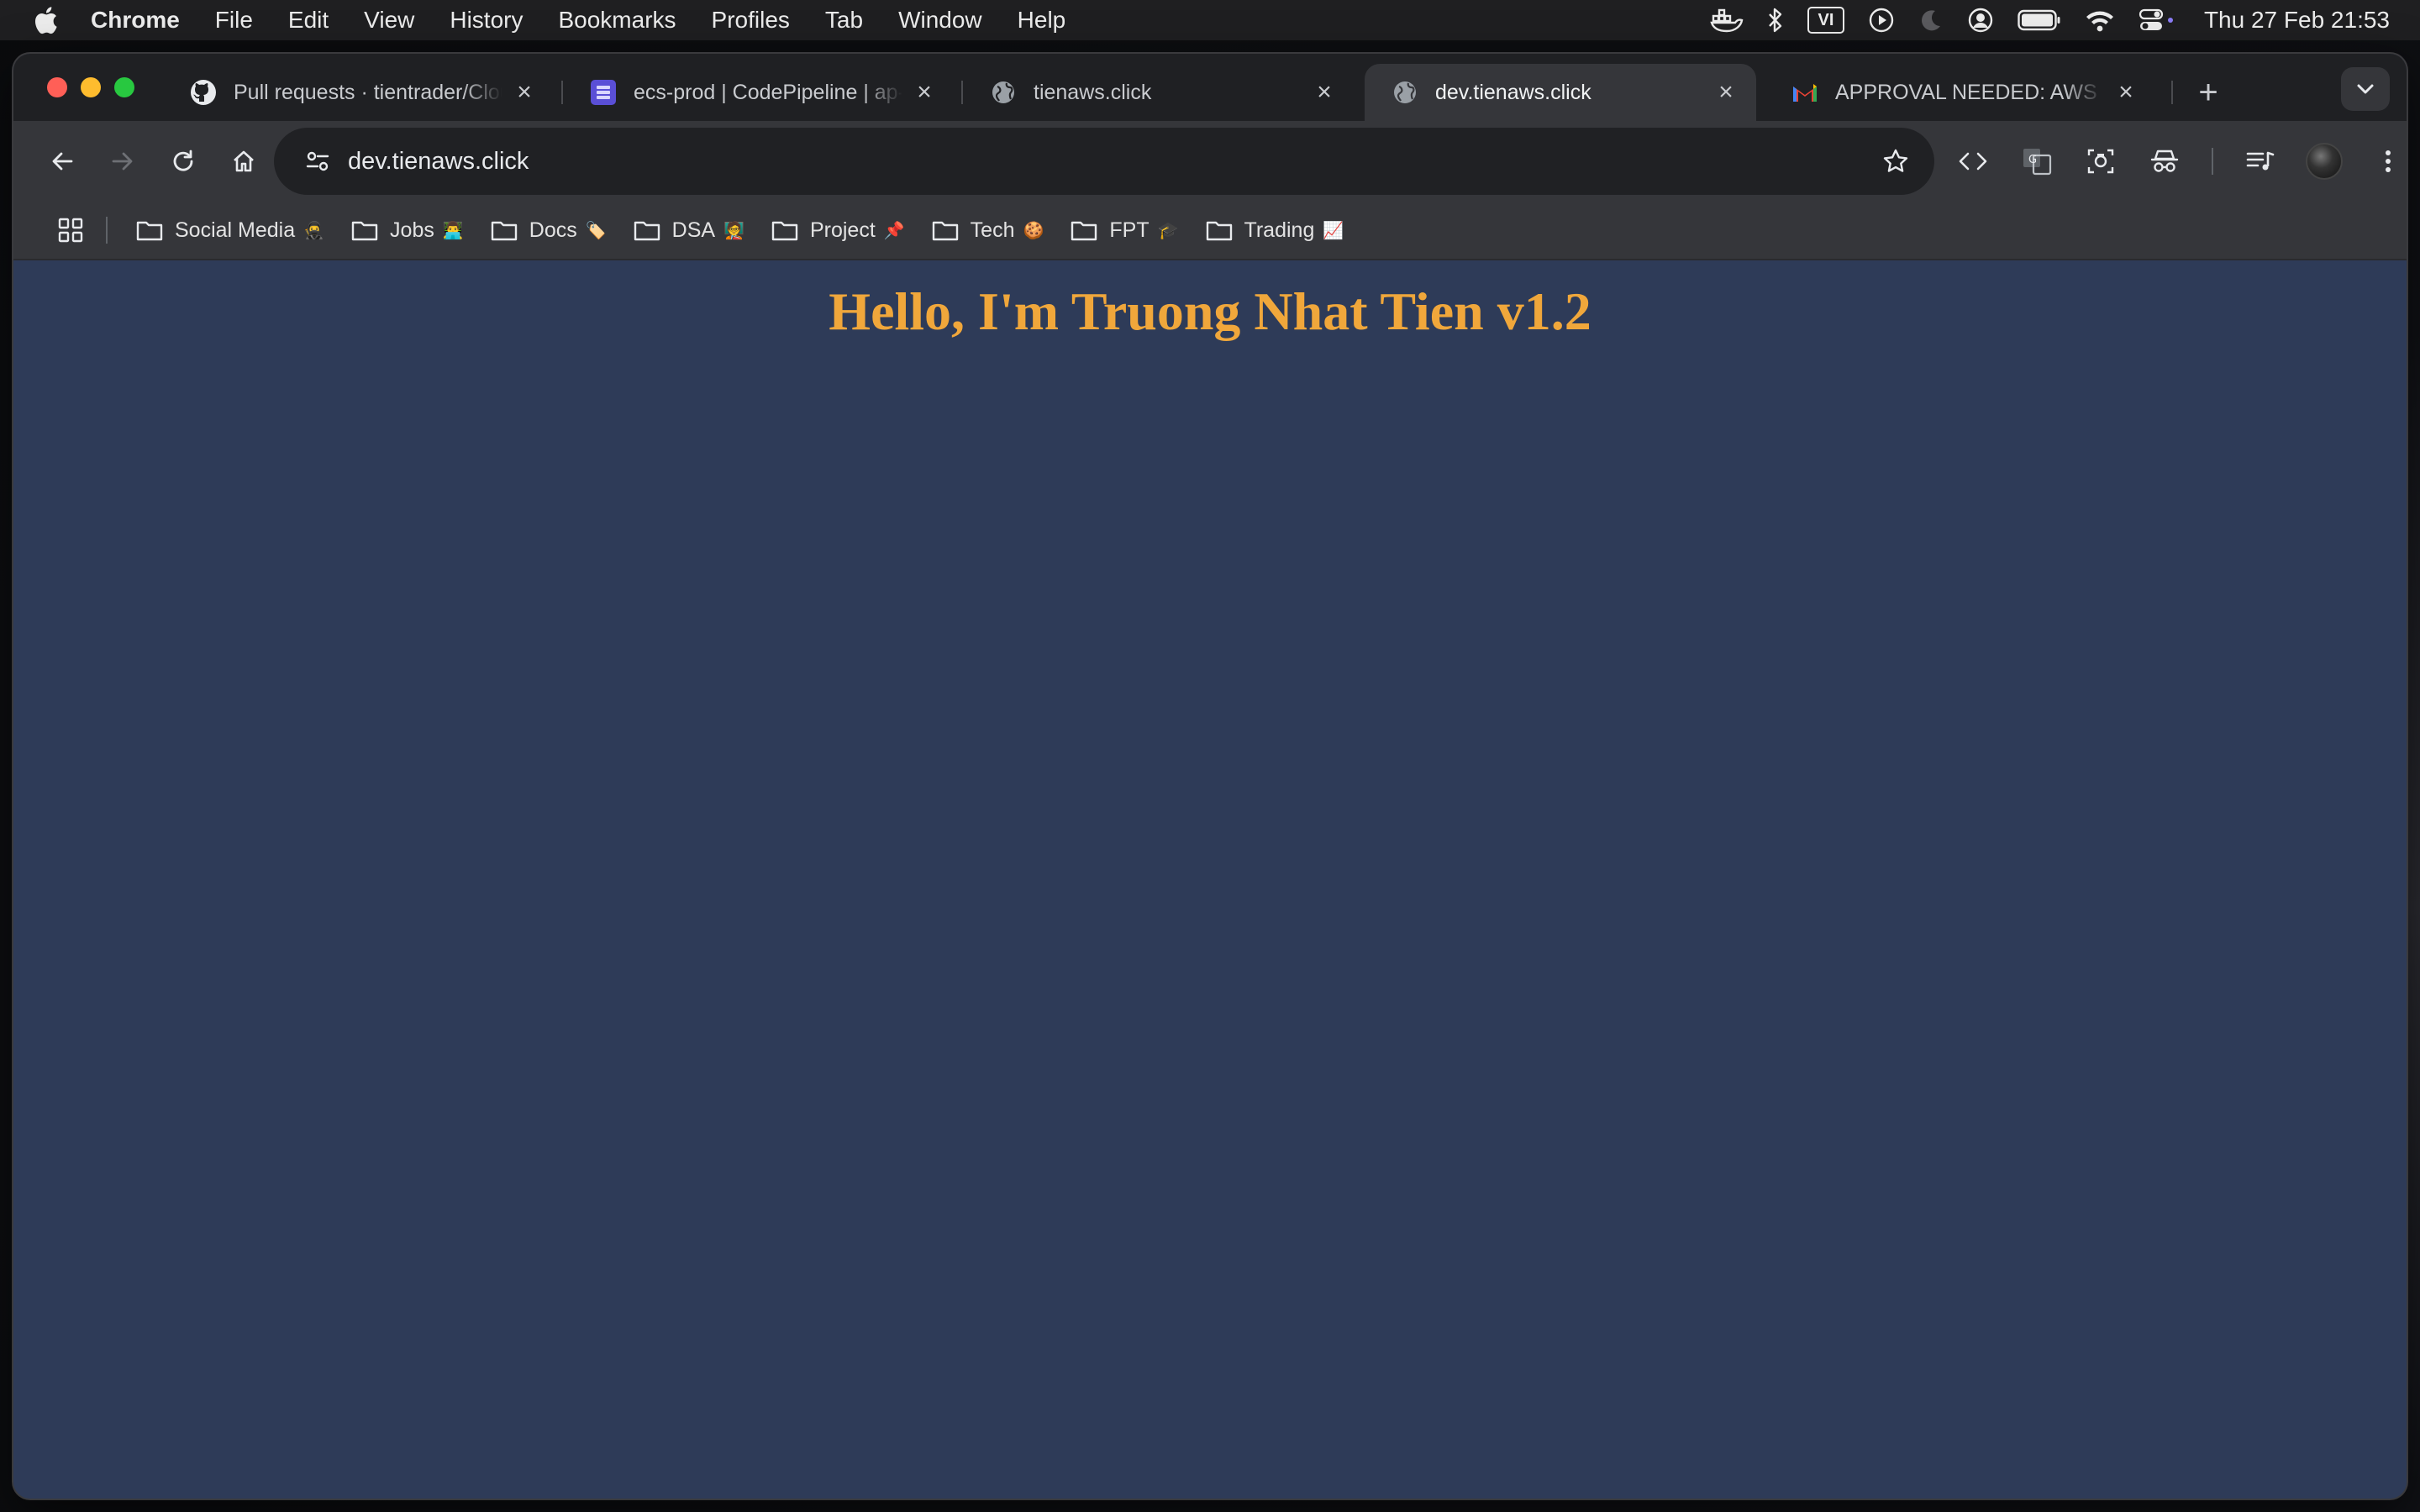 The width and height of the screenshot is (2420, 1512). I want to click on incognito-spy-icon, so click(2164, 161).